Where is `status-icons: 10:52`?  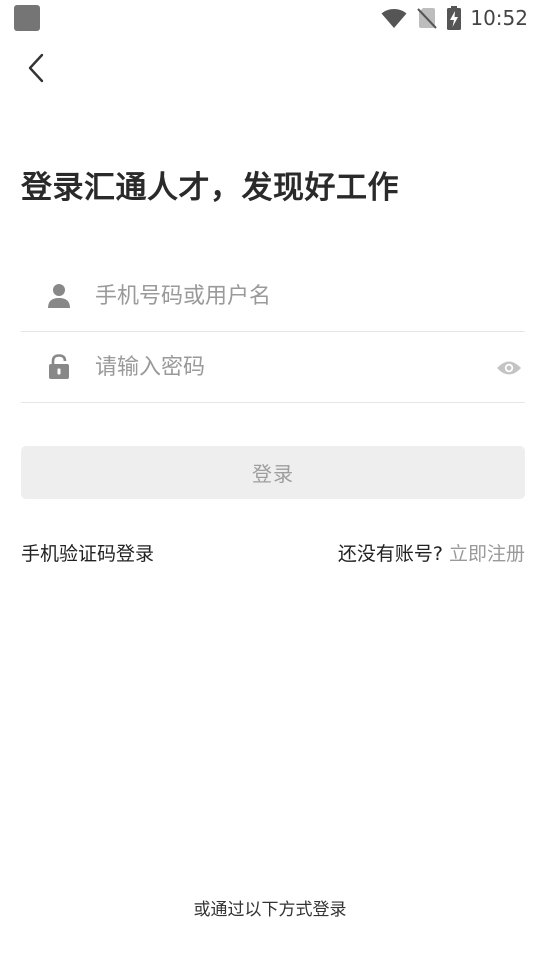 status-icons: 10:52 is located at coordinates (454, 18).